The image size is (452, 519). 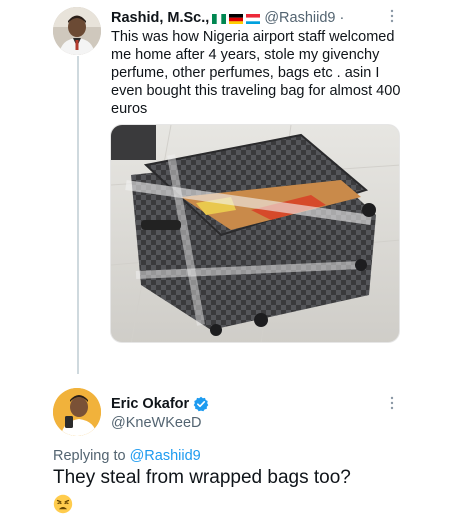 I want to click on verified-badge-icon, so click(x=201, y=404).